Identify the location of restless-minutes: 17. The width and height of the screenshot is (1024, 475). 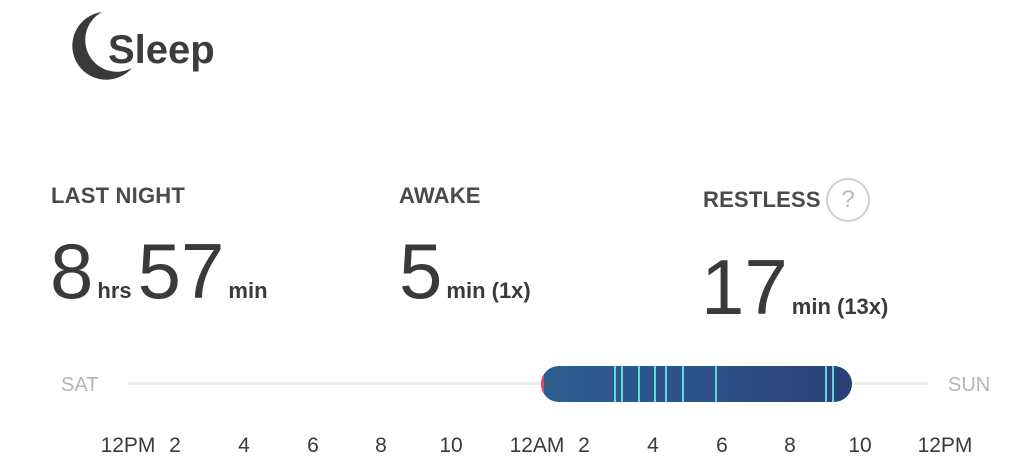
(744, 287).